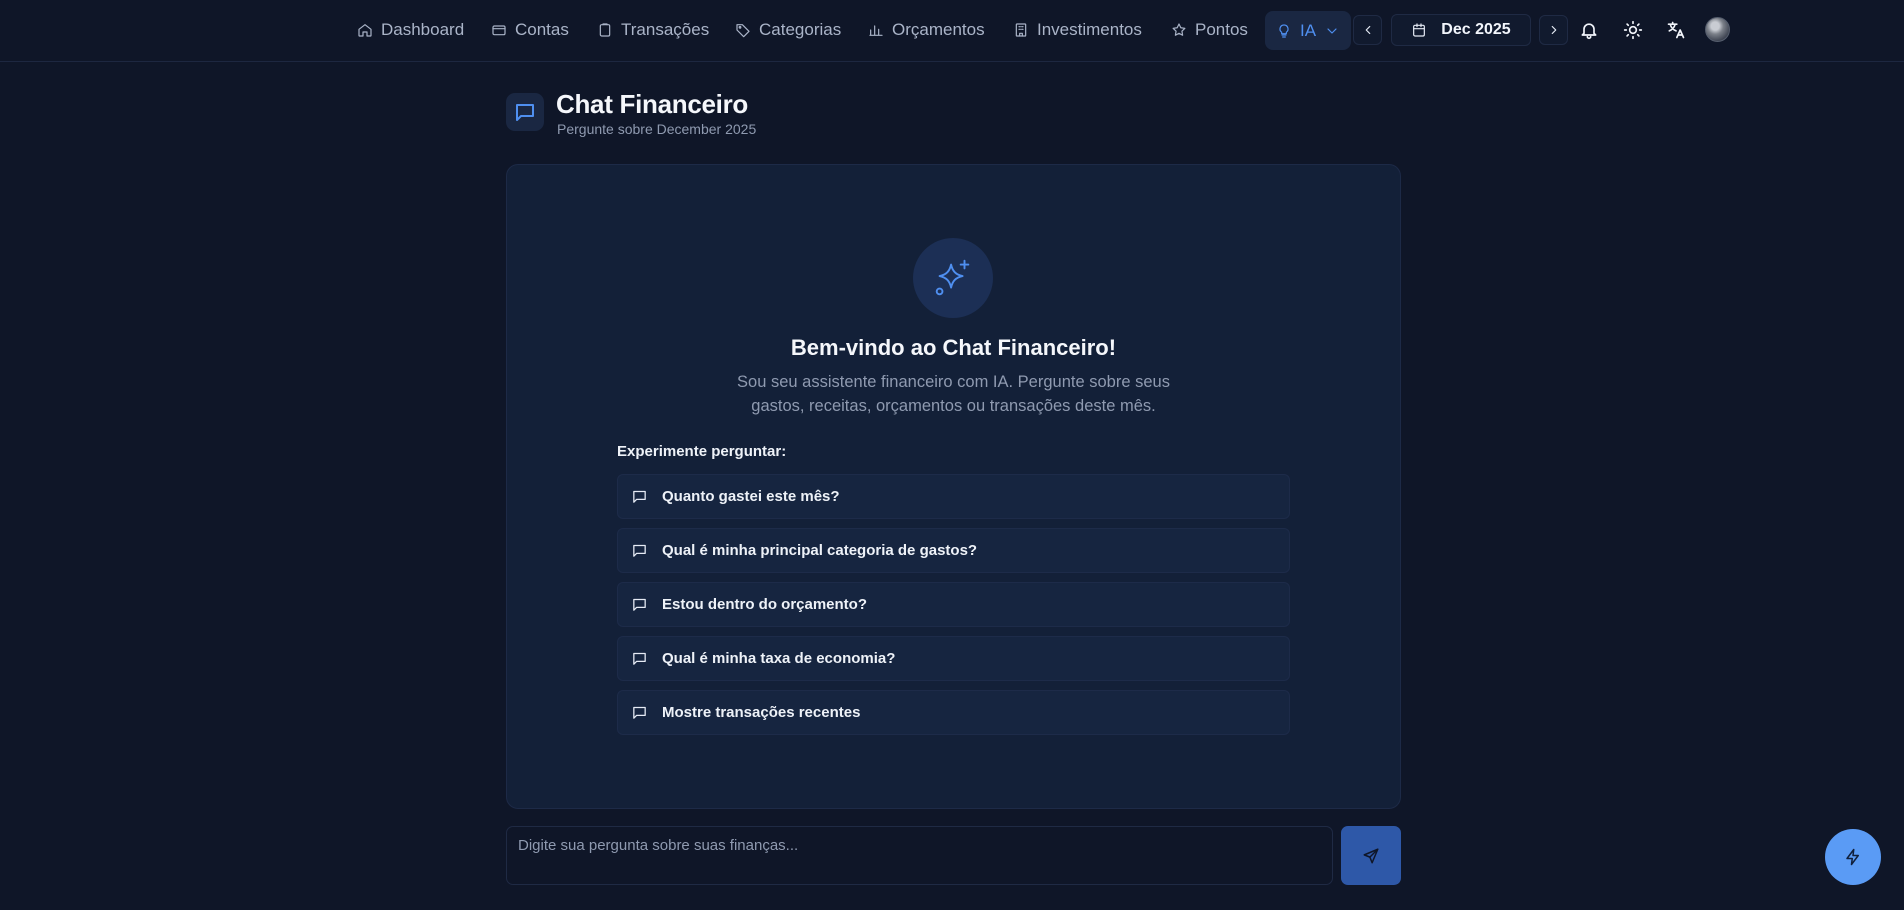 The height and width of the screenshot is (910, 1904). I want to click on month-picker: Dec 2025, so click(1461, 30).